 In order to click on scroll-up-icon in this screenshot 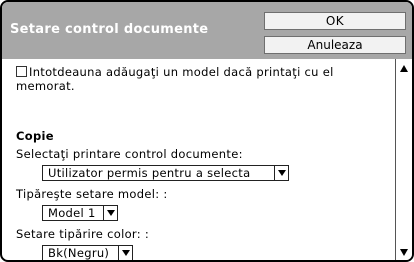, I will do `click(404, 68)`.